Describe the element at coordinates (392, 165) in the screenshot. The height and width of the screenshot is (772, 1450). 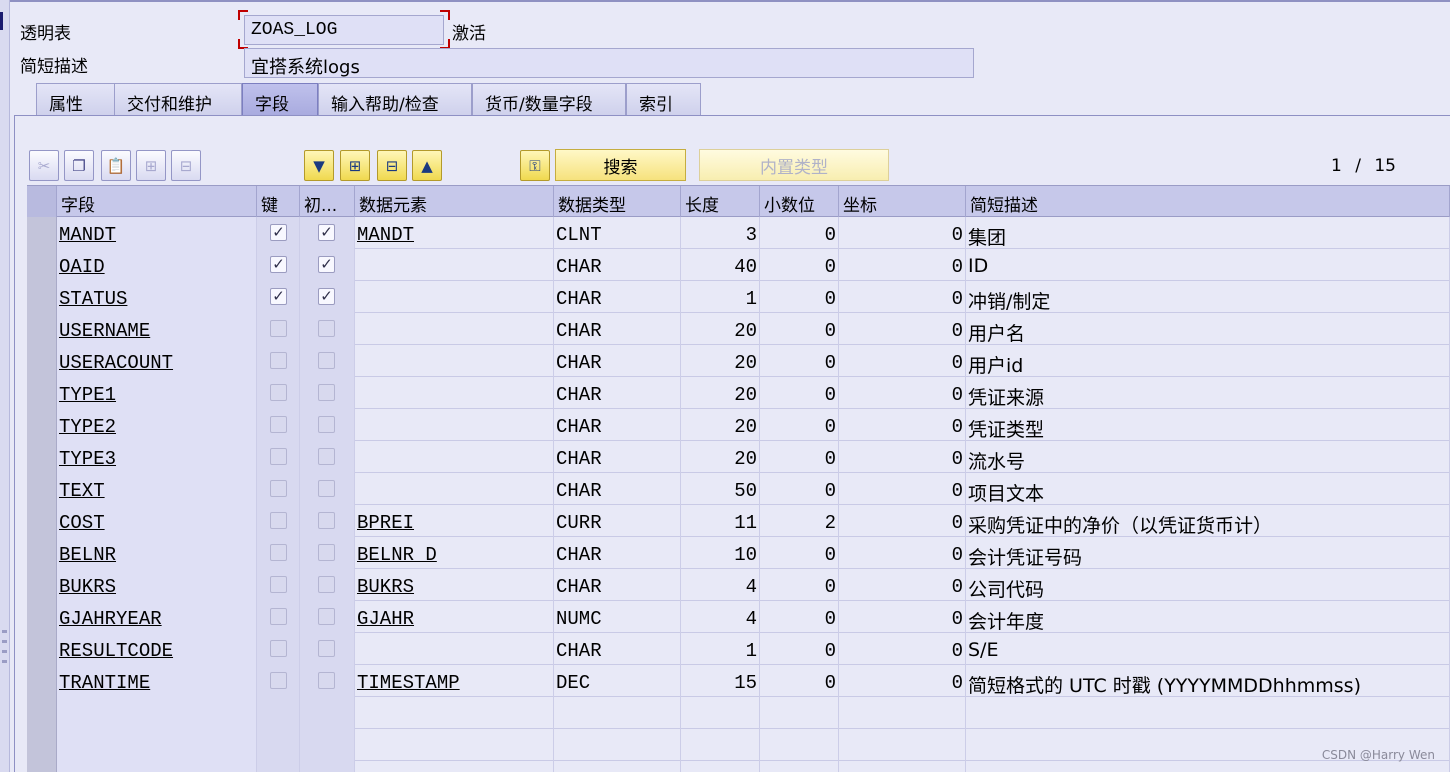
I see `collapse-icon: ⊟` at that location.